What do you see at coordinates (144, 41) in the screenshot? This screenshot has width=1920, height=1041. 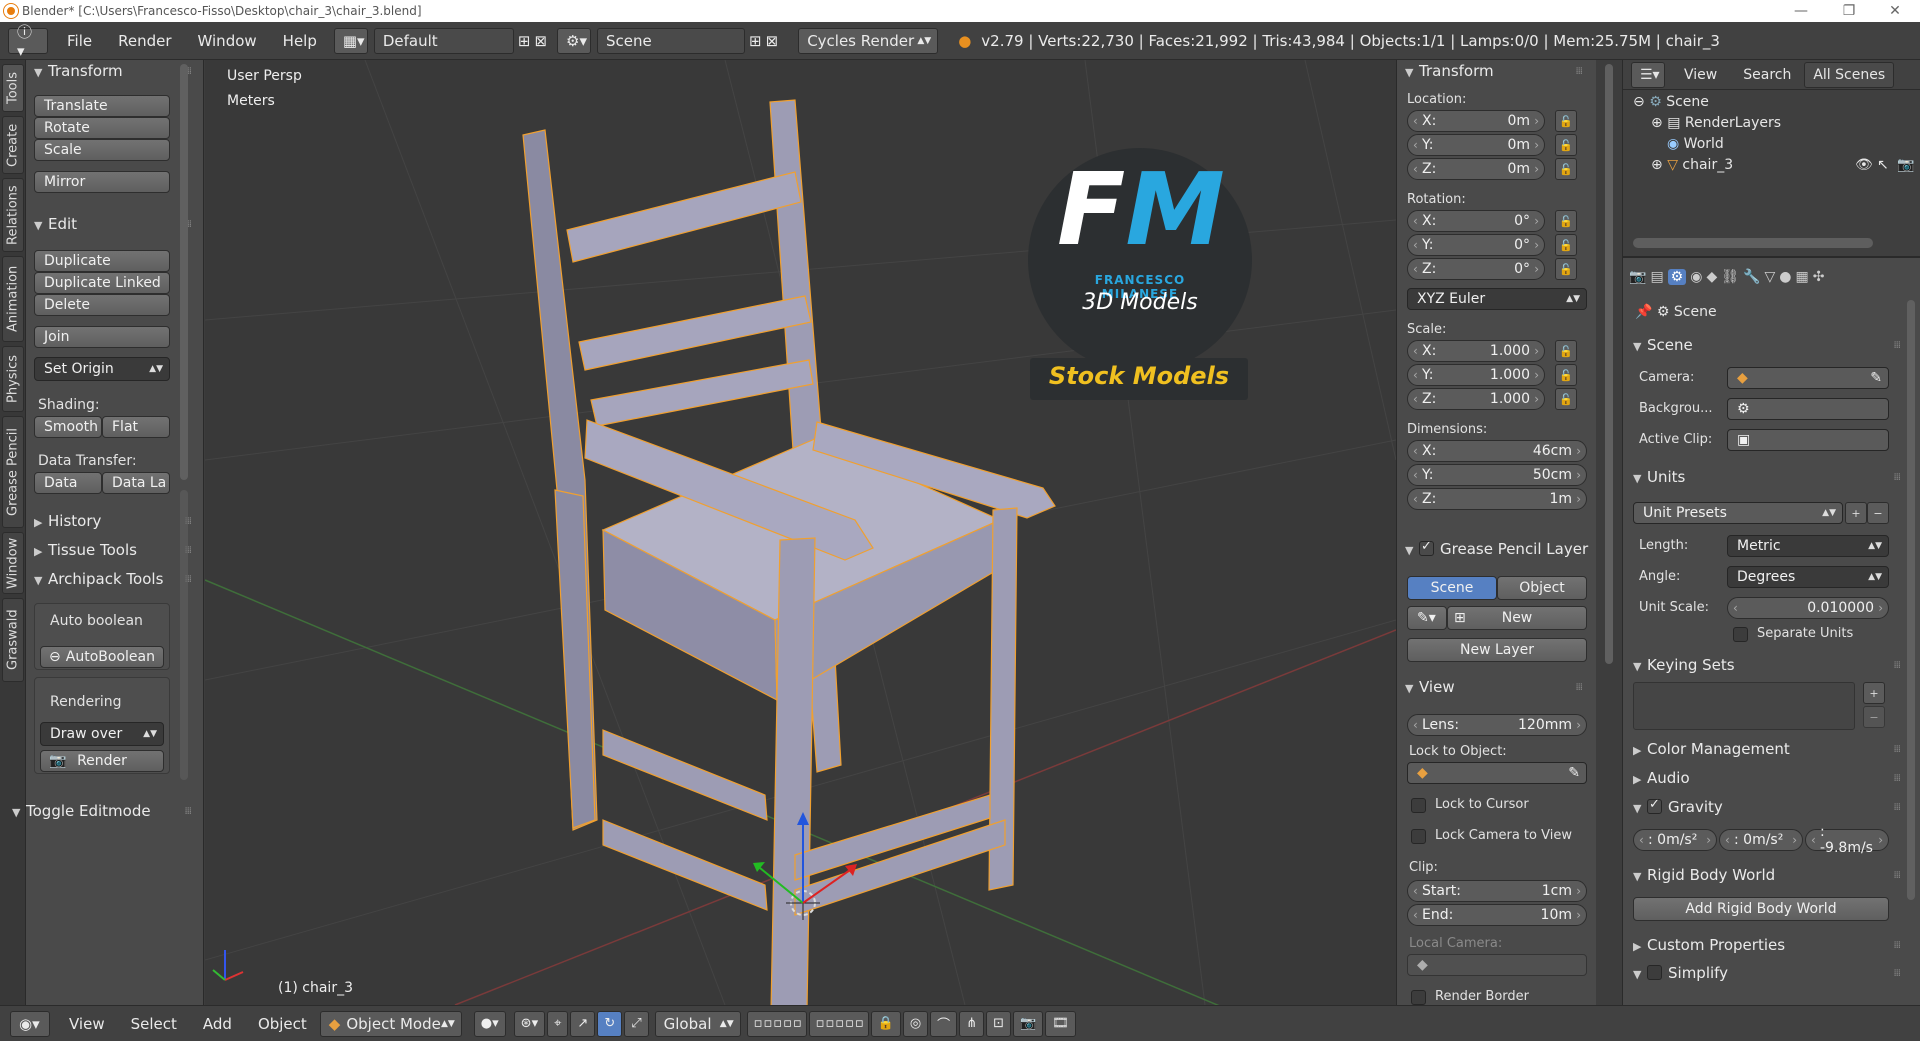 I see `menu-render: Render` at bounding box center [144, 41].